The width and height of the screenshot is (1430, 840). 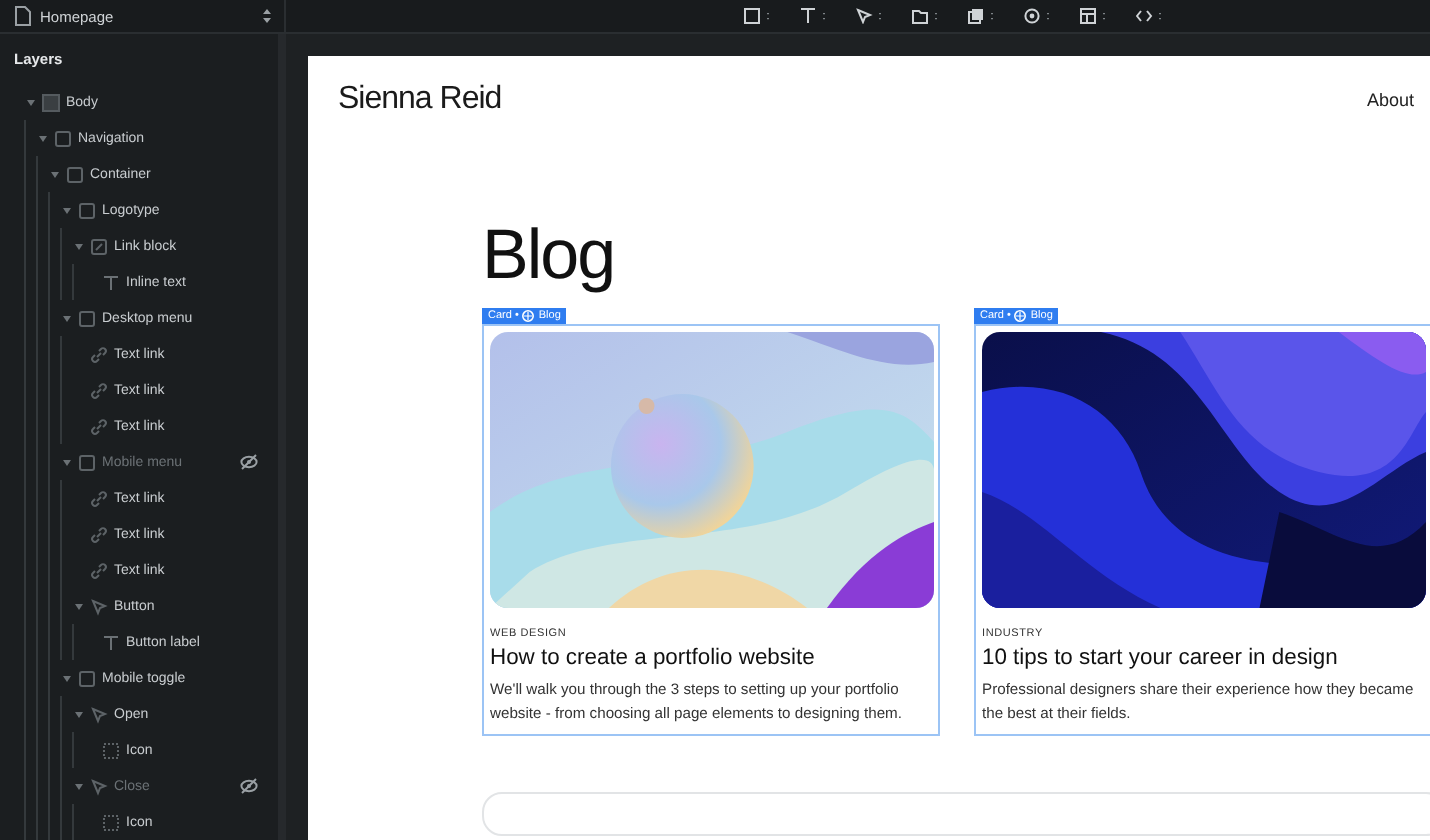 I want to click on page-icon, so click(x=23, y=16).